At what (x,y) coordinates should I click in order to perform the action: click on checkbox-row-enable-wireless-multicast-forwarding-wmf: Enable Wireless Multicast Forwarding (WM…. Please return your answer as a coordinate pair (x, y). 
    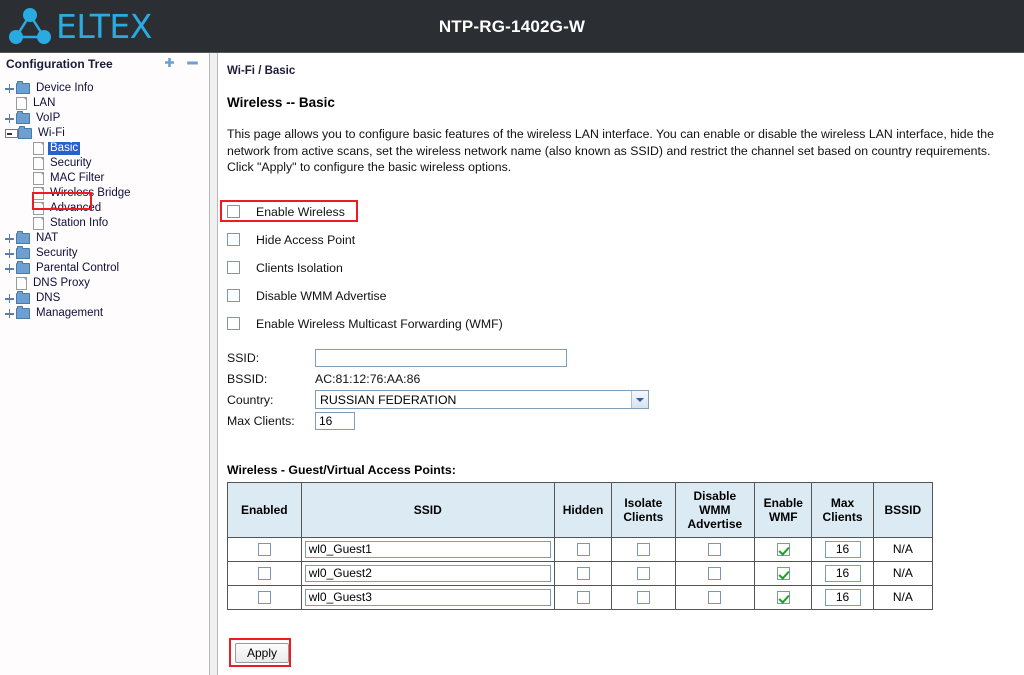
    Looking at the image, I should click on (625, 324).